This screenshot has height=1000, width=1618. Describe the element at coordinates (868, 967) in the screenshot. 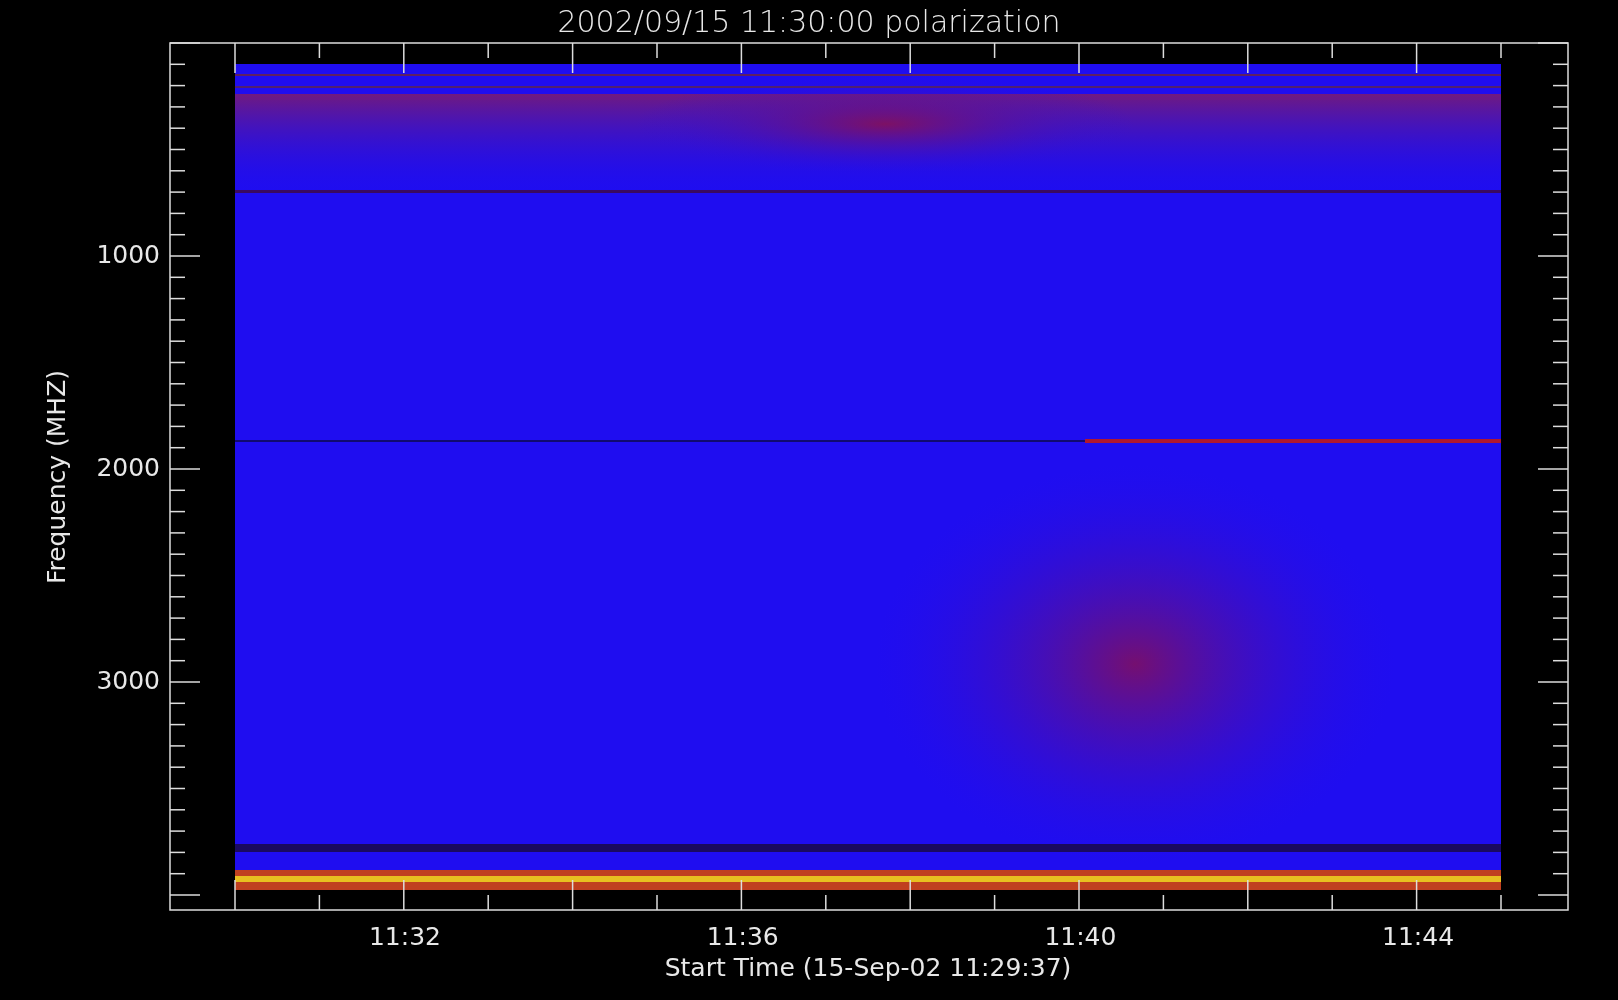

I see `x-axis-label: Start Time (15-Sep-02 11:29:37)` at that location.